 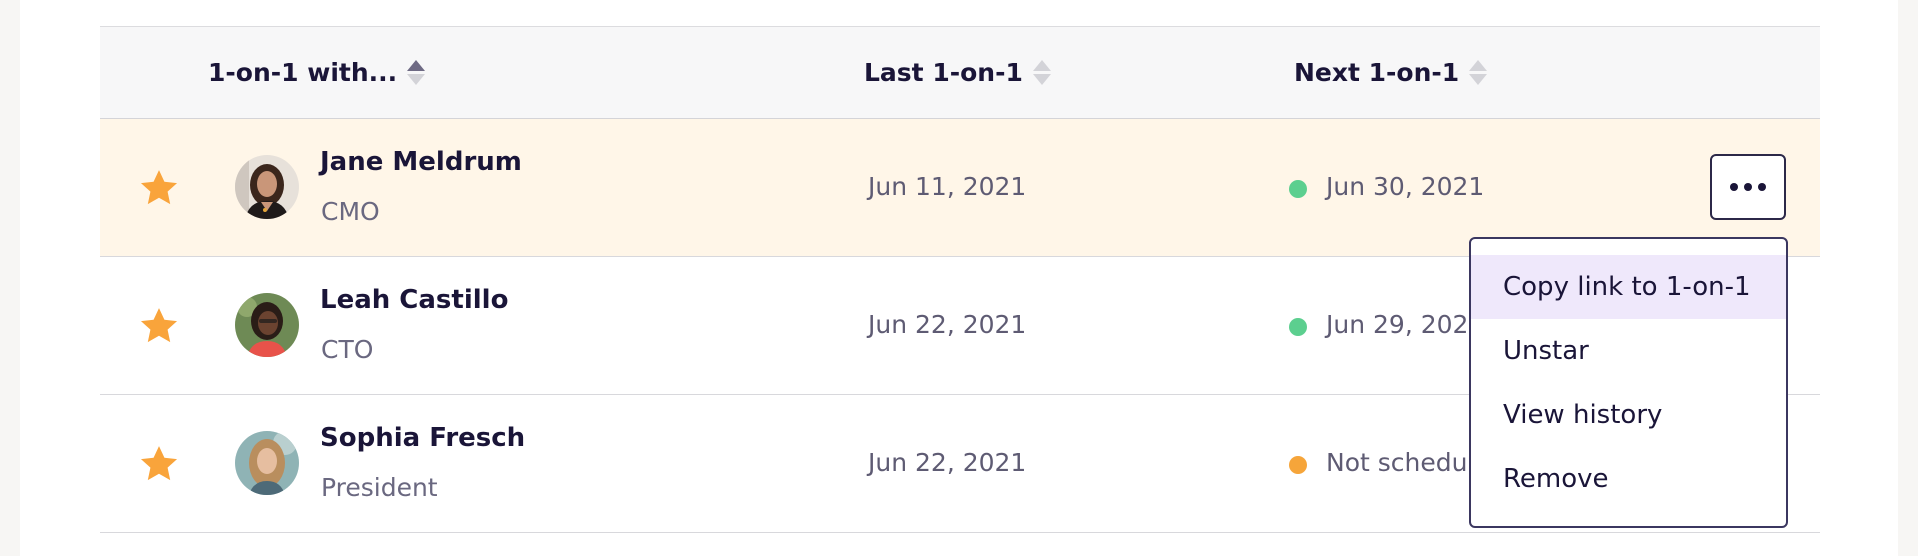 What do you see at coordinates (1377, 72) in the screenshot?
I see `column-header-next-label: Next 1-on-1` at bounding box center [1377, 72].